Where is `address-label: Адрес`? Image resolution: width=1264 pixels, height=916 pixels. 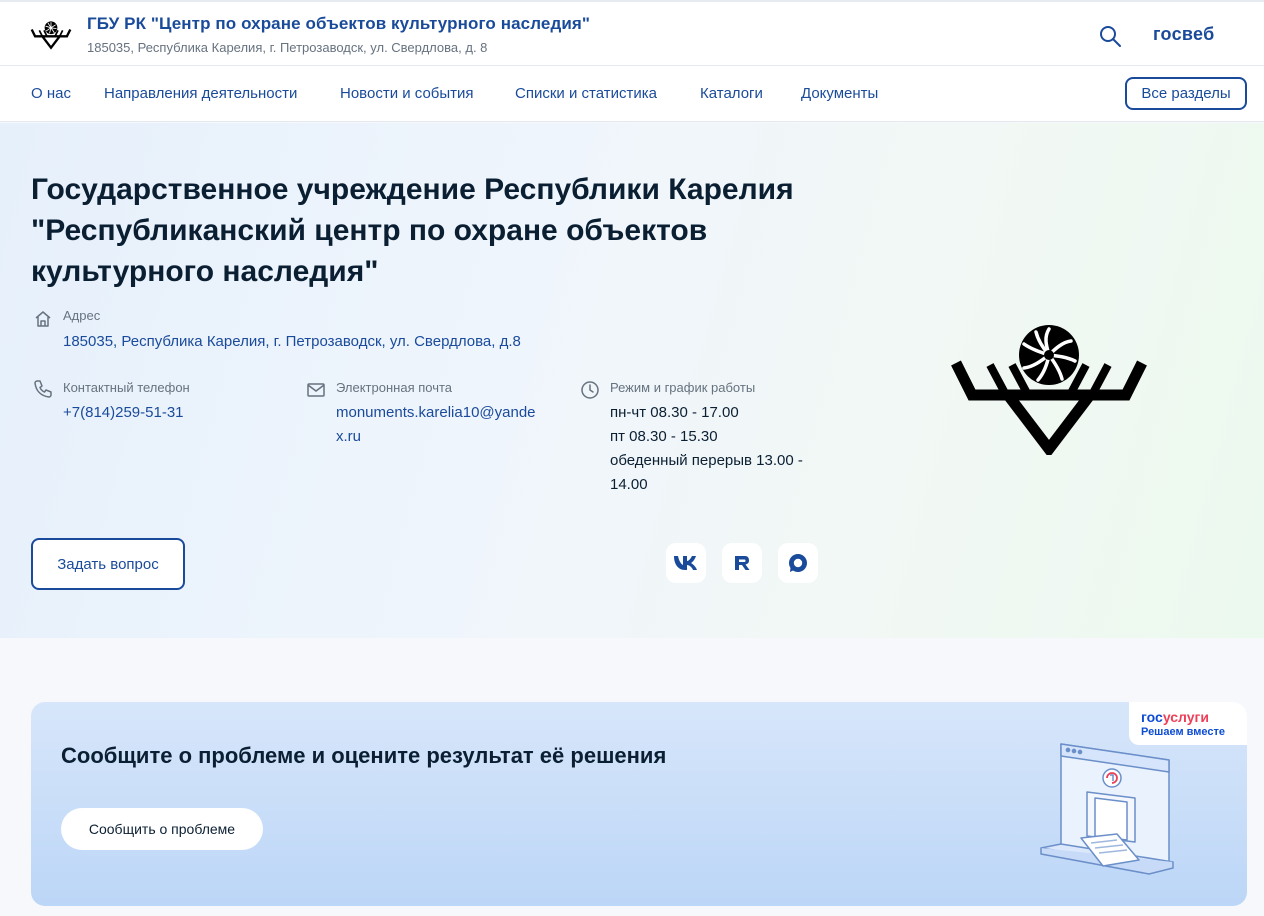 address-label: Адрес is located at coordinates (82, 315).